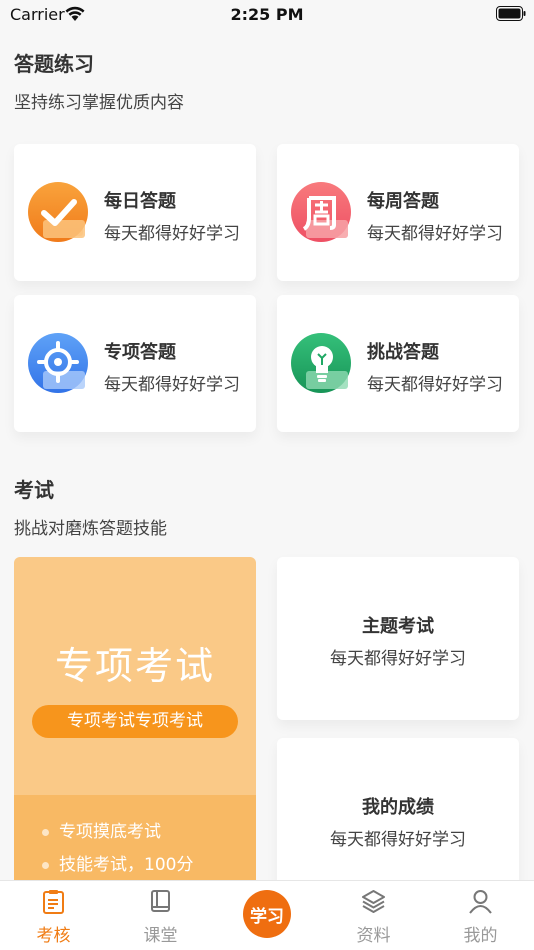 This screenshot has width=534, height=950. I want to click on tab-label: 我的, so click(480, 936).